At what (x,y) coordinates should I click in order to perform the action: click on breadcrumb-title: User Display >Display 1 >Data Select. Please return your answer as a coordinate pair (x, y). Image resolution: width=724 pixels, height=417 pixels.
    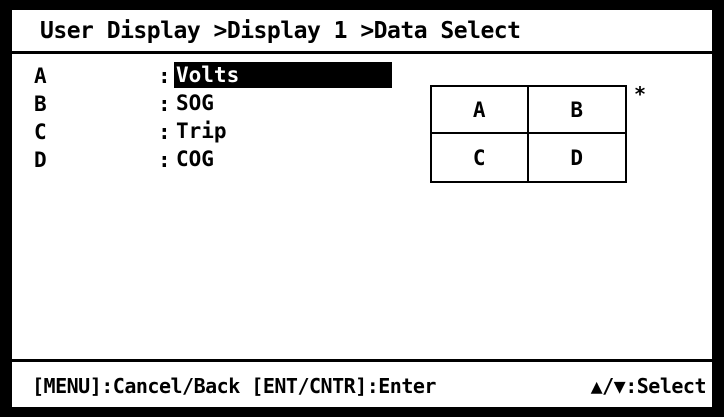
    Looking at the image, I should click on (280, 31).